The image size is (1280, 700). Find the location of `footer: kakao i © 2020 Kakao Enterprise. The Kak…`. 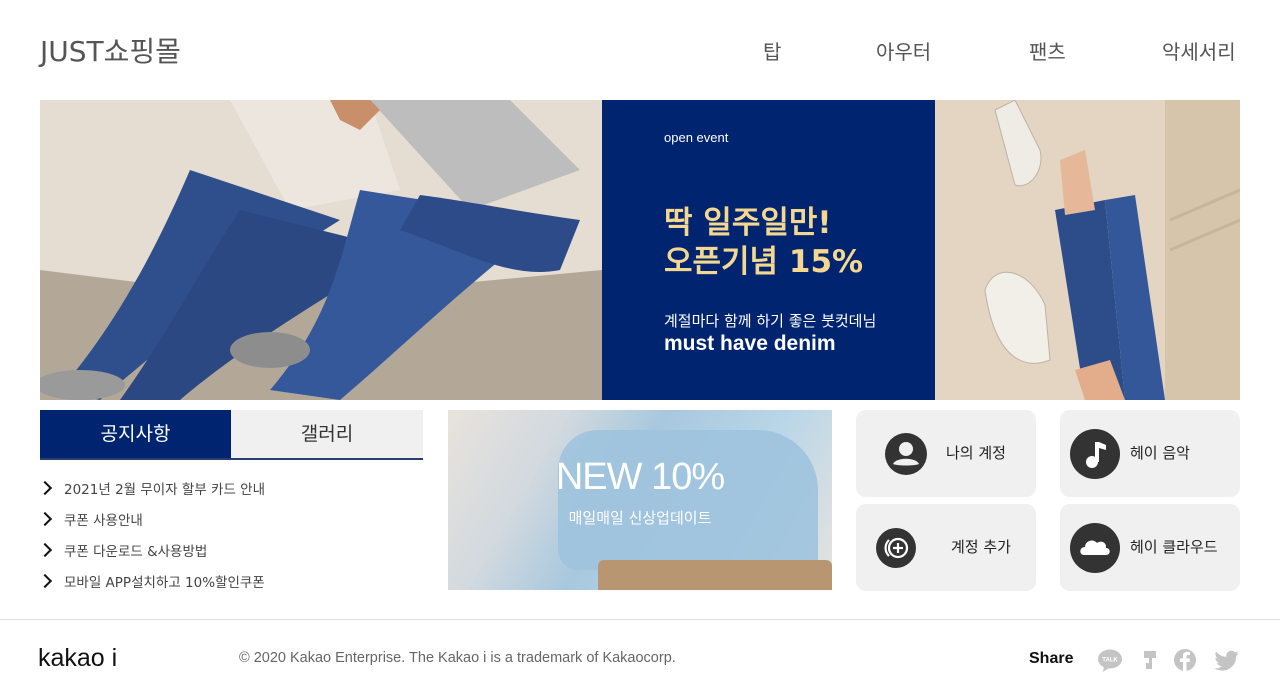

footer: kakao i © 2020 Kakao Enterprise. The Kak… is located at coordinates (640, 659).